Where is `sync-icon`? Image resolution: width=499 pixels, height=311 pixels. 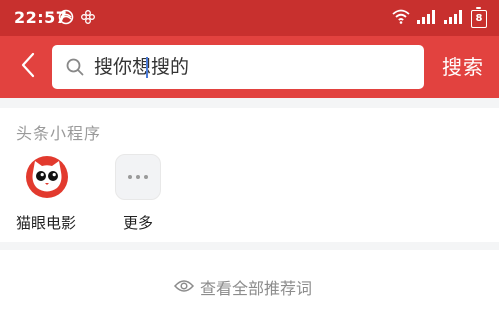
sync-icon is located at coordinates (66, 19).